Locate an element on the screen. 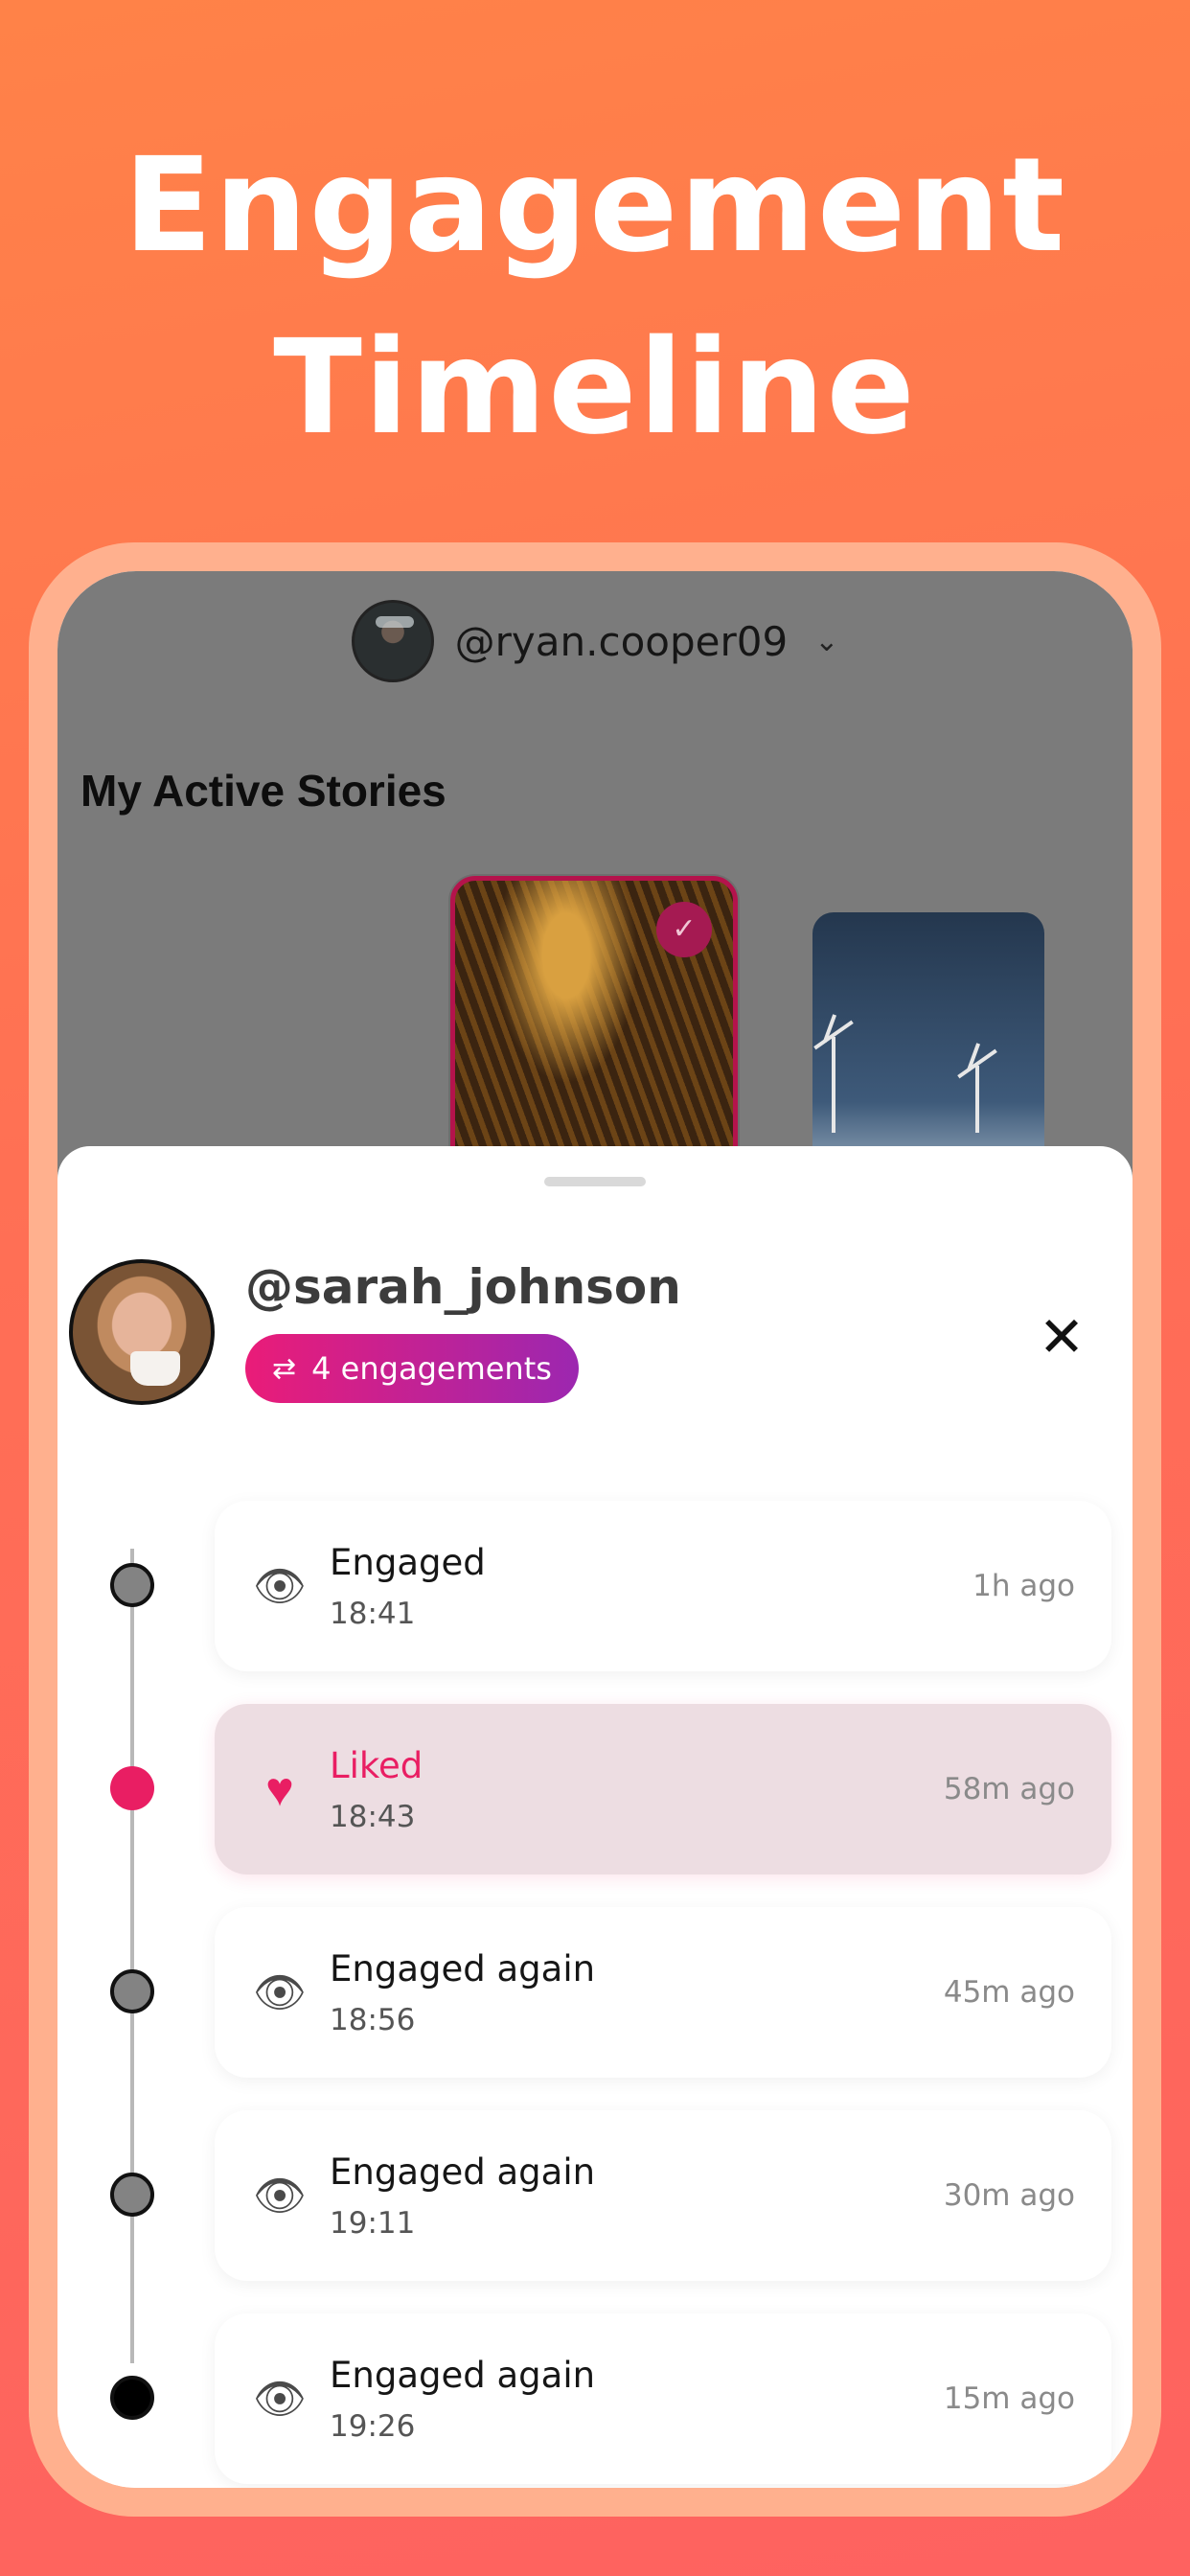 The height and width of the screenshot is (2576, 1190). heart-icon: ♥ is located at coordinates (279, 1789).